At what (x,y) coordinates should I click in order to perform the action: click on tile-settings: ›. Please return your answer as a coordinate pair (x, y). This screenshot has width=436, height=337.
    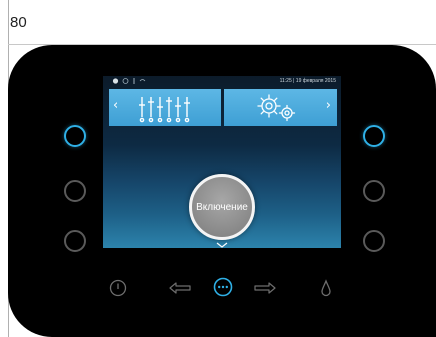
    Looking at the image, I should click on (280, 107).